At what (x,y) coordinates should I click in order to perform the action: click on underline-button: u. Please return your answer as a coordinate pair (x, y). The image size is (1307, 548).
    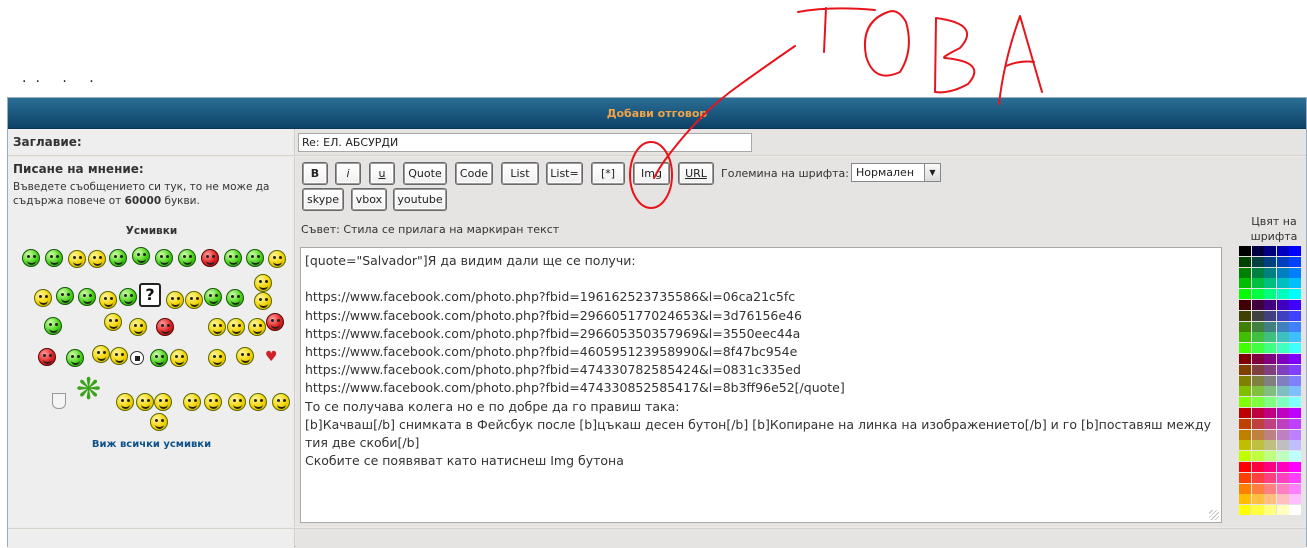
    Looking at the image, I should click on (382, 173).